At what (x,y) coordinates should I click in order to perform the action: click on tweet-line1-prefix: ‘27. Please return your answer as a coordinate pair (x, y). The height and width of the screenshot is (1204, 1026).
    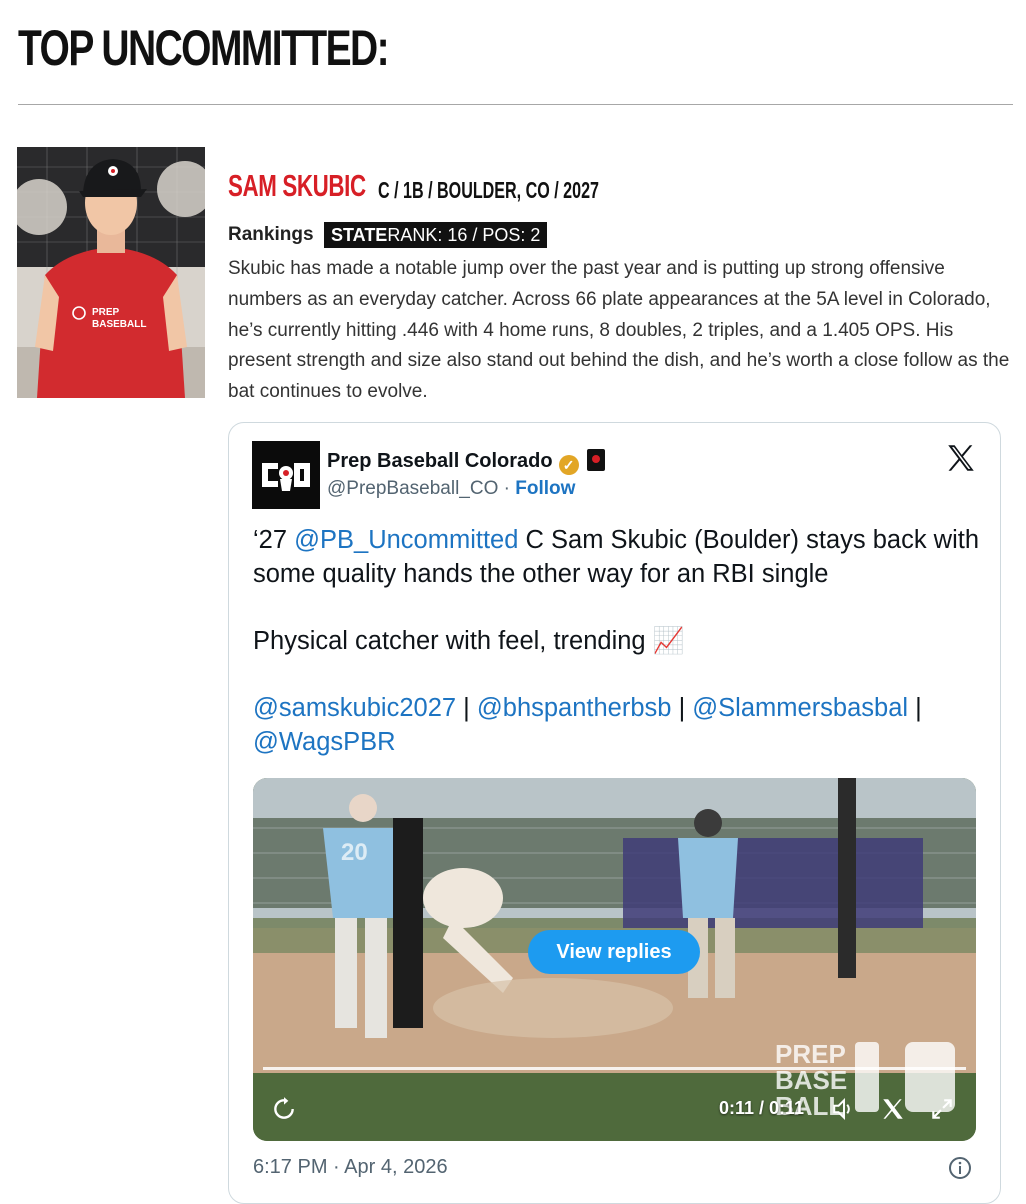
    Looking at the image, I should click on (274, 540).